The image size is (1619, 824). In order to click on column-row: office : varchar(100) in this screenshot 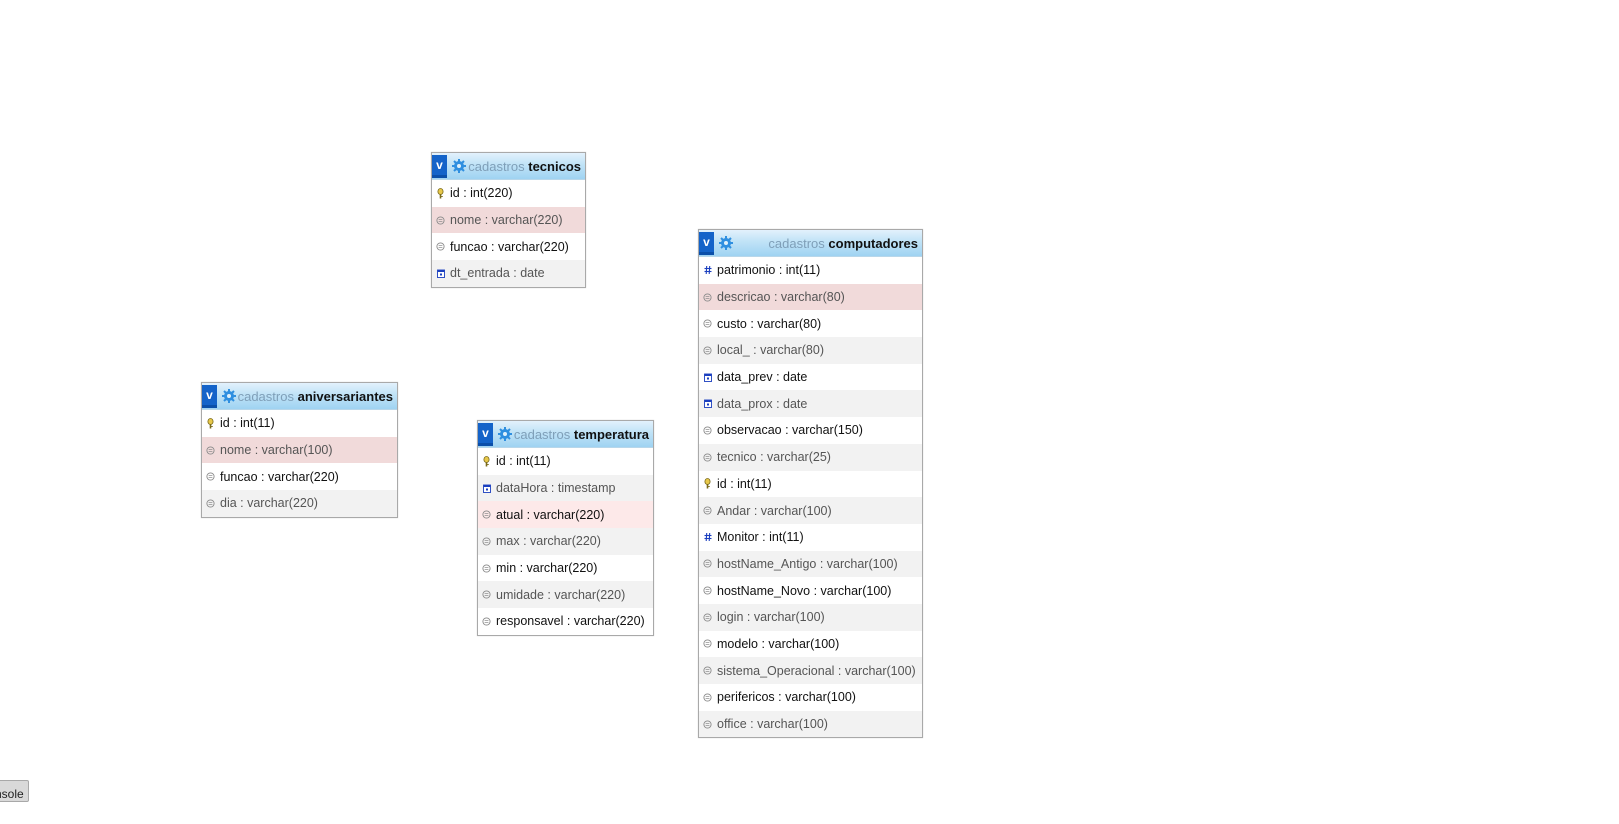, I will do `click(810, 724)`.